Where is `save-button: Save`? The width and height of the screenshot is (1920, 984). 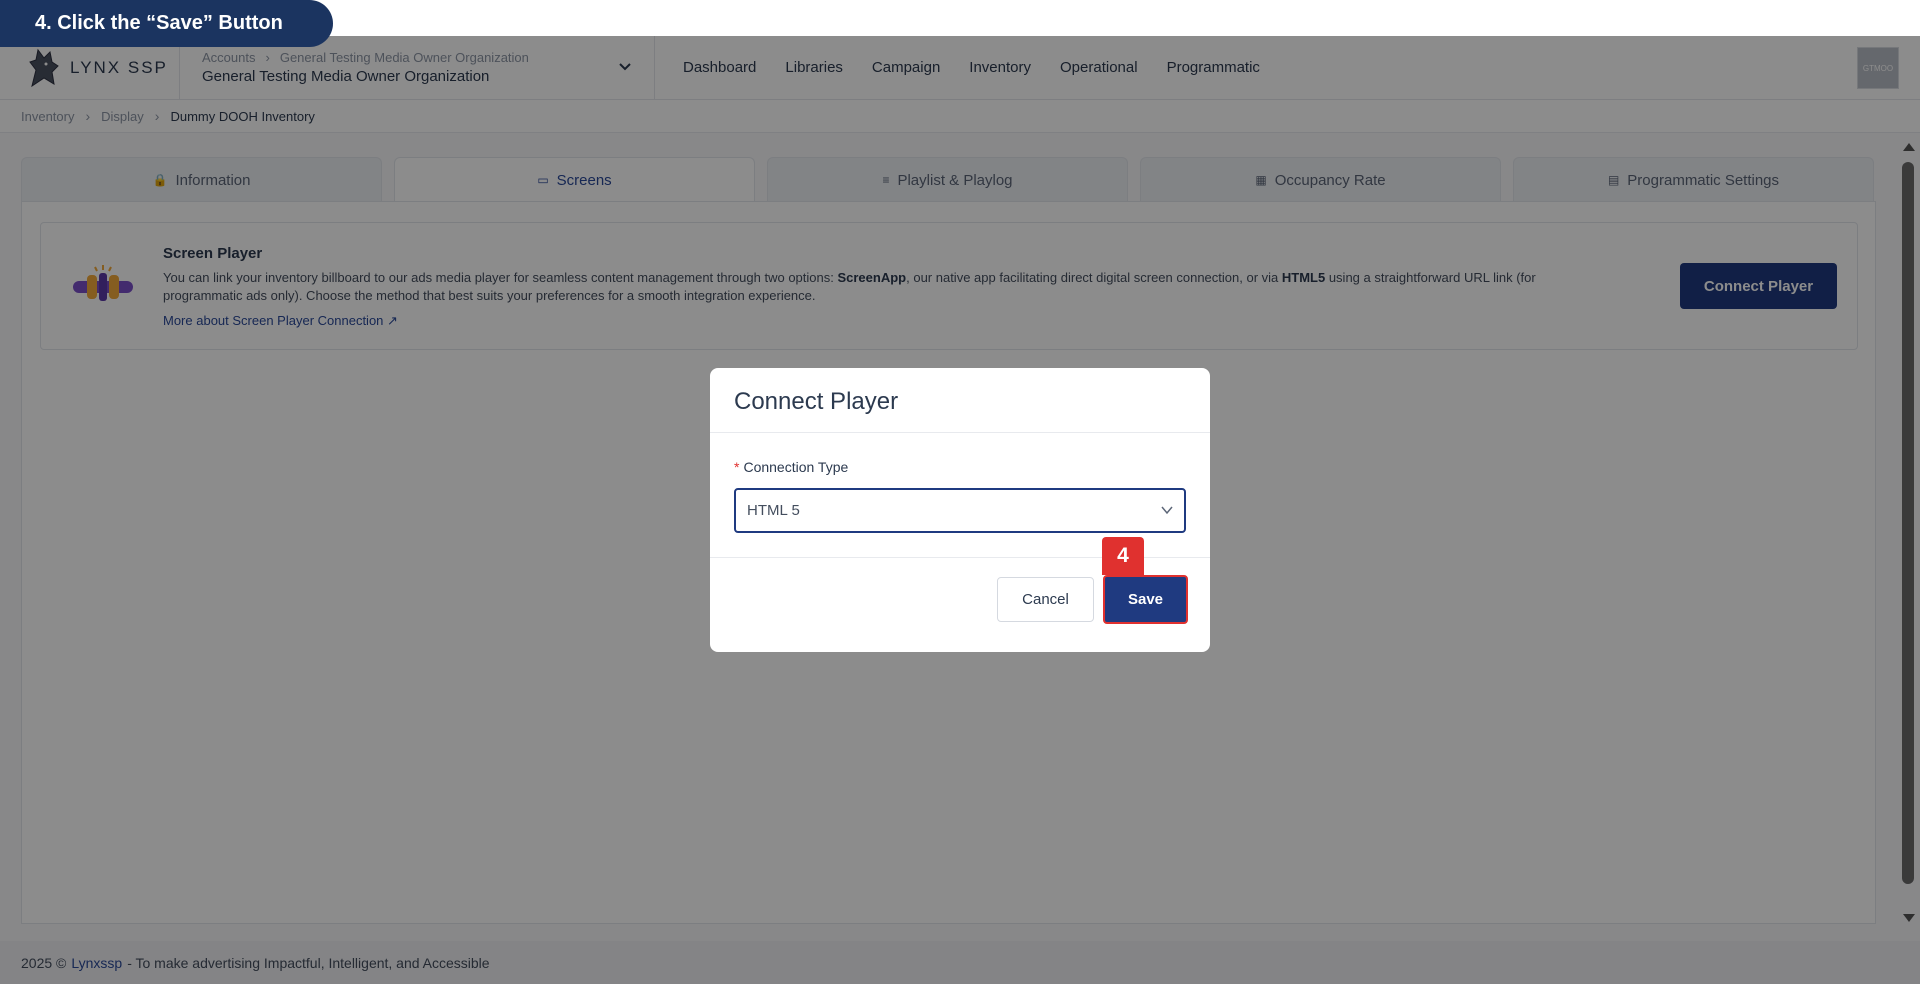
save-button: Save is located at coordinates (1145, 599).